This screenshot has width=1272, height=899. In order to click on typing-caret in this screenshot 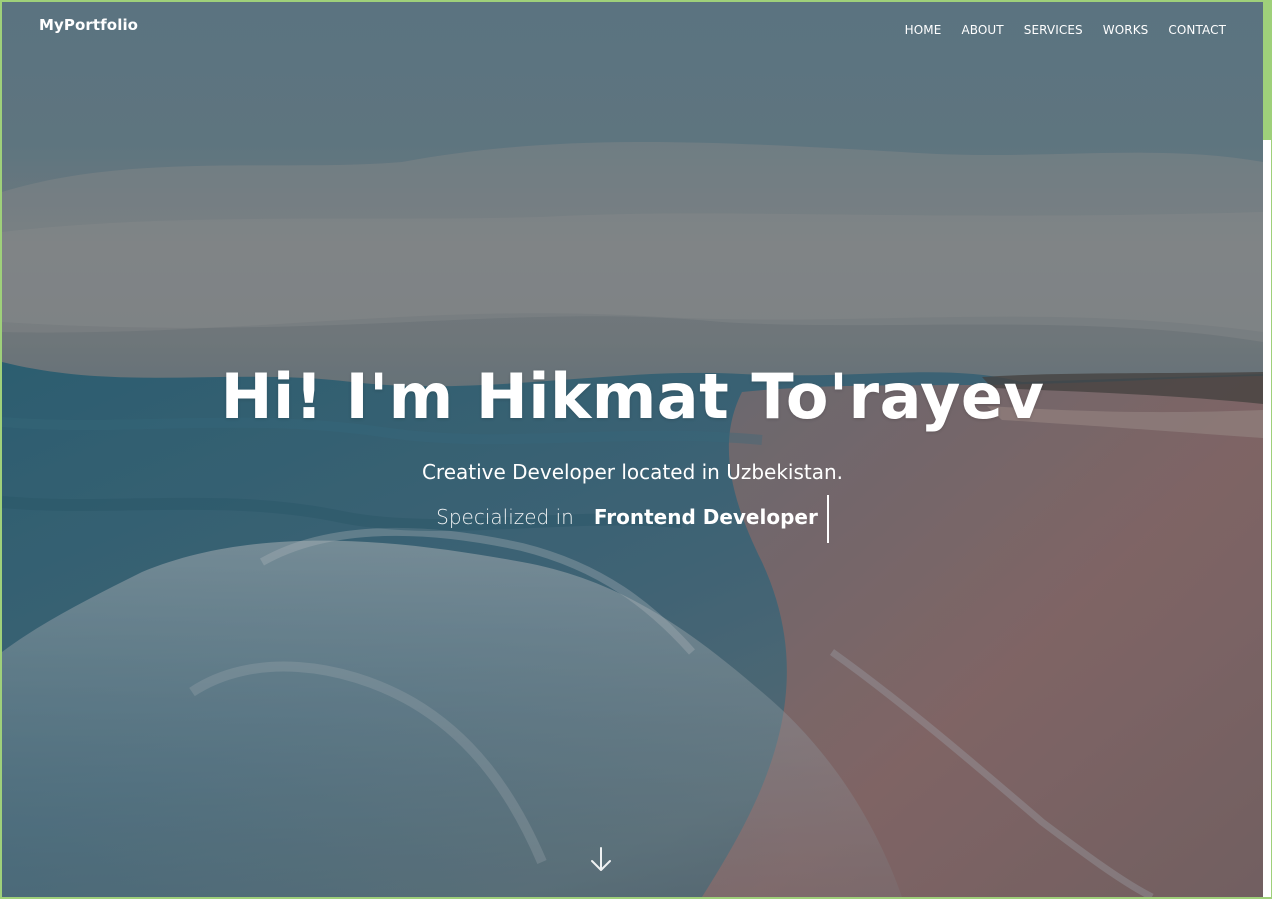, I will do `click(827, 519)`.